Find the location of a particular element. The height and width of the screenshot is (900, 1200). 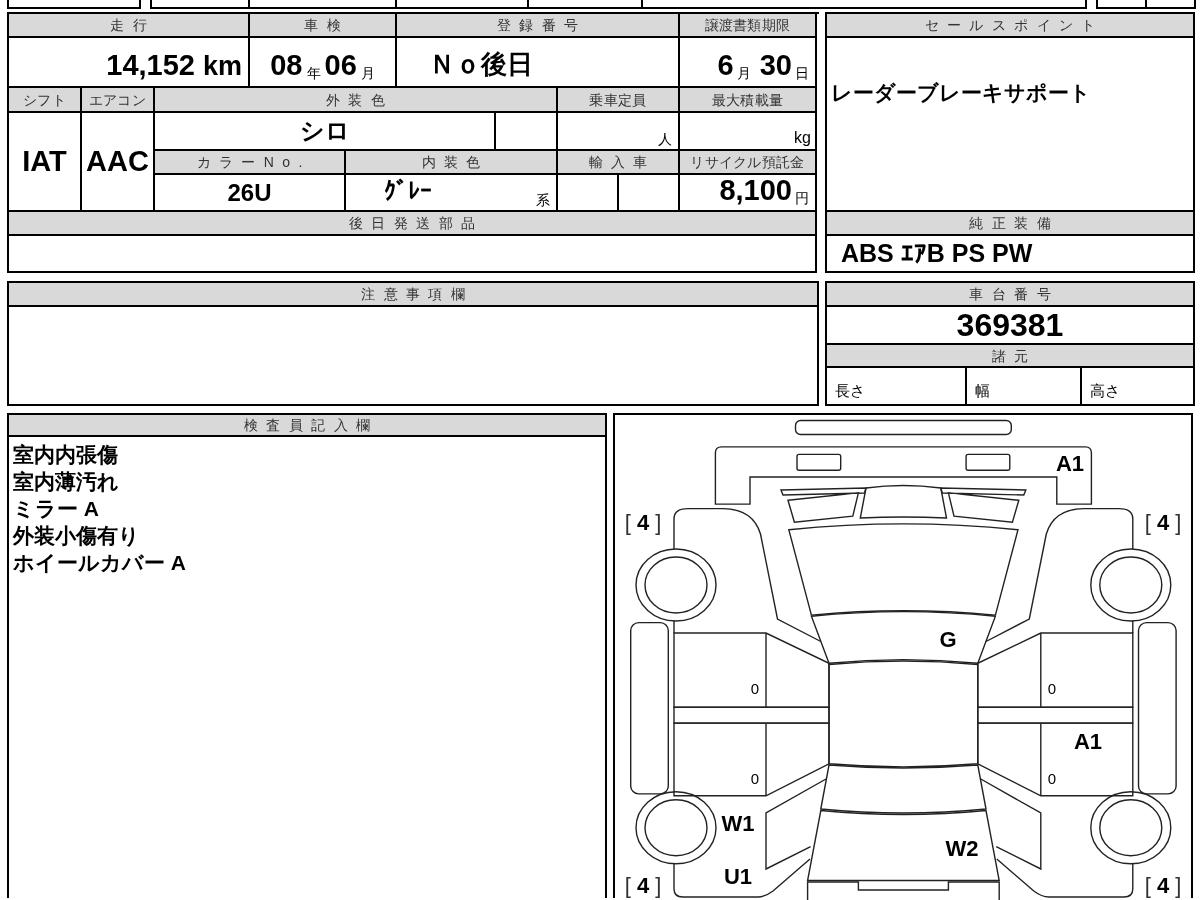

unit-label: 円 is located at coordinates (802, 198).